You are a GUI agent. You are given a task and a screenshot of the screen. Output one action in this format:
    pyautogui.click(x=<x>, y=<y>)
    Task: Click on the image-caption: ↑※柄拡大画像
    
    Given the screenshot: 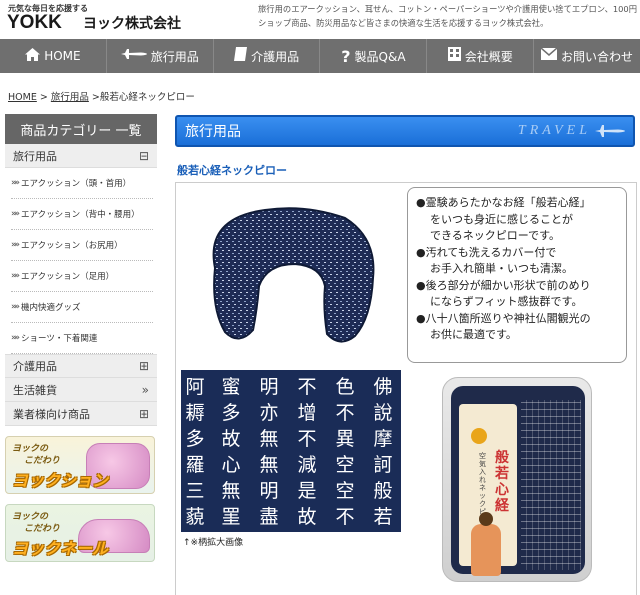 What is the action you would take?
    pyautogui.click(x=213, y=543)
    